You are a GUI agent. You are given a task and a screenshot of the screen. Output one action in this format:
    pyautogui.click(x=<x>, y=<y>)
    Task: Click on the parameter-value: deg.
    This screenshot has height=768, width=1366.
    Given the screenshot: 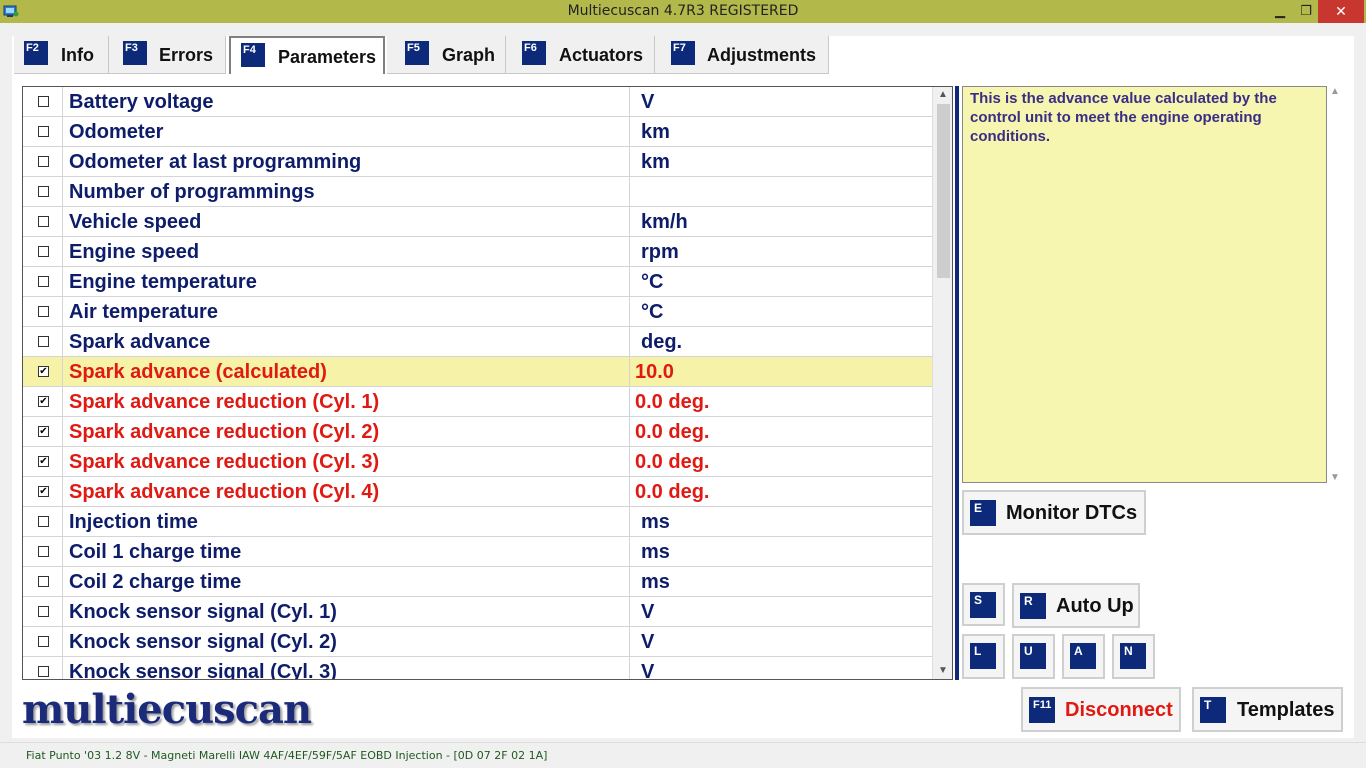 What is the action you would take?
    pyautogui.click(x=781, y=342)
    